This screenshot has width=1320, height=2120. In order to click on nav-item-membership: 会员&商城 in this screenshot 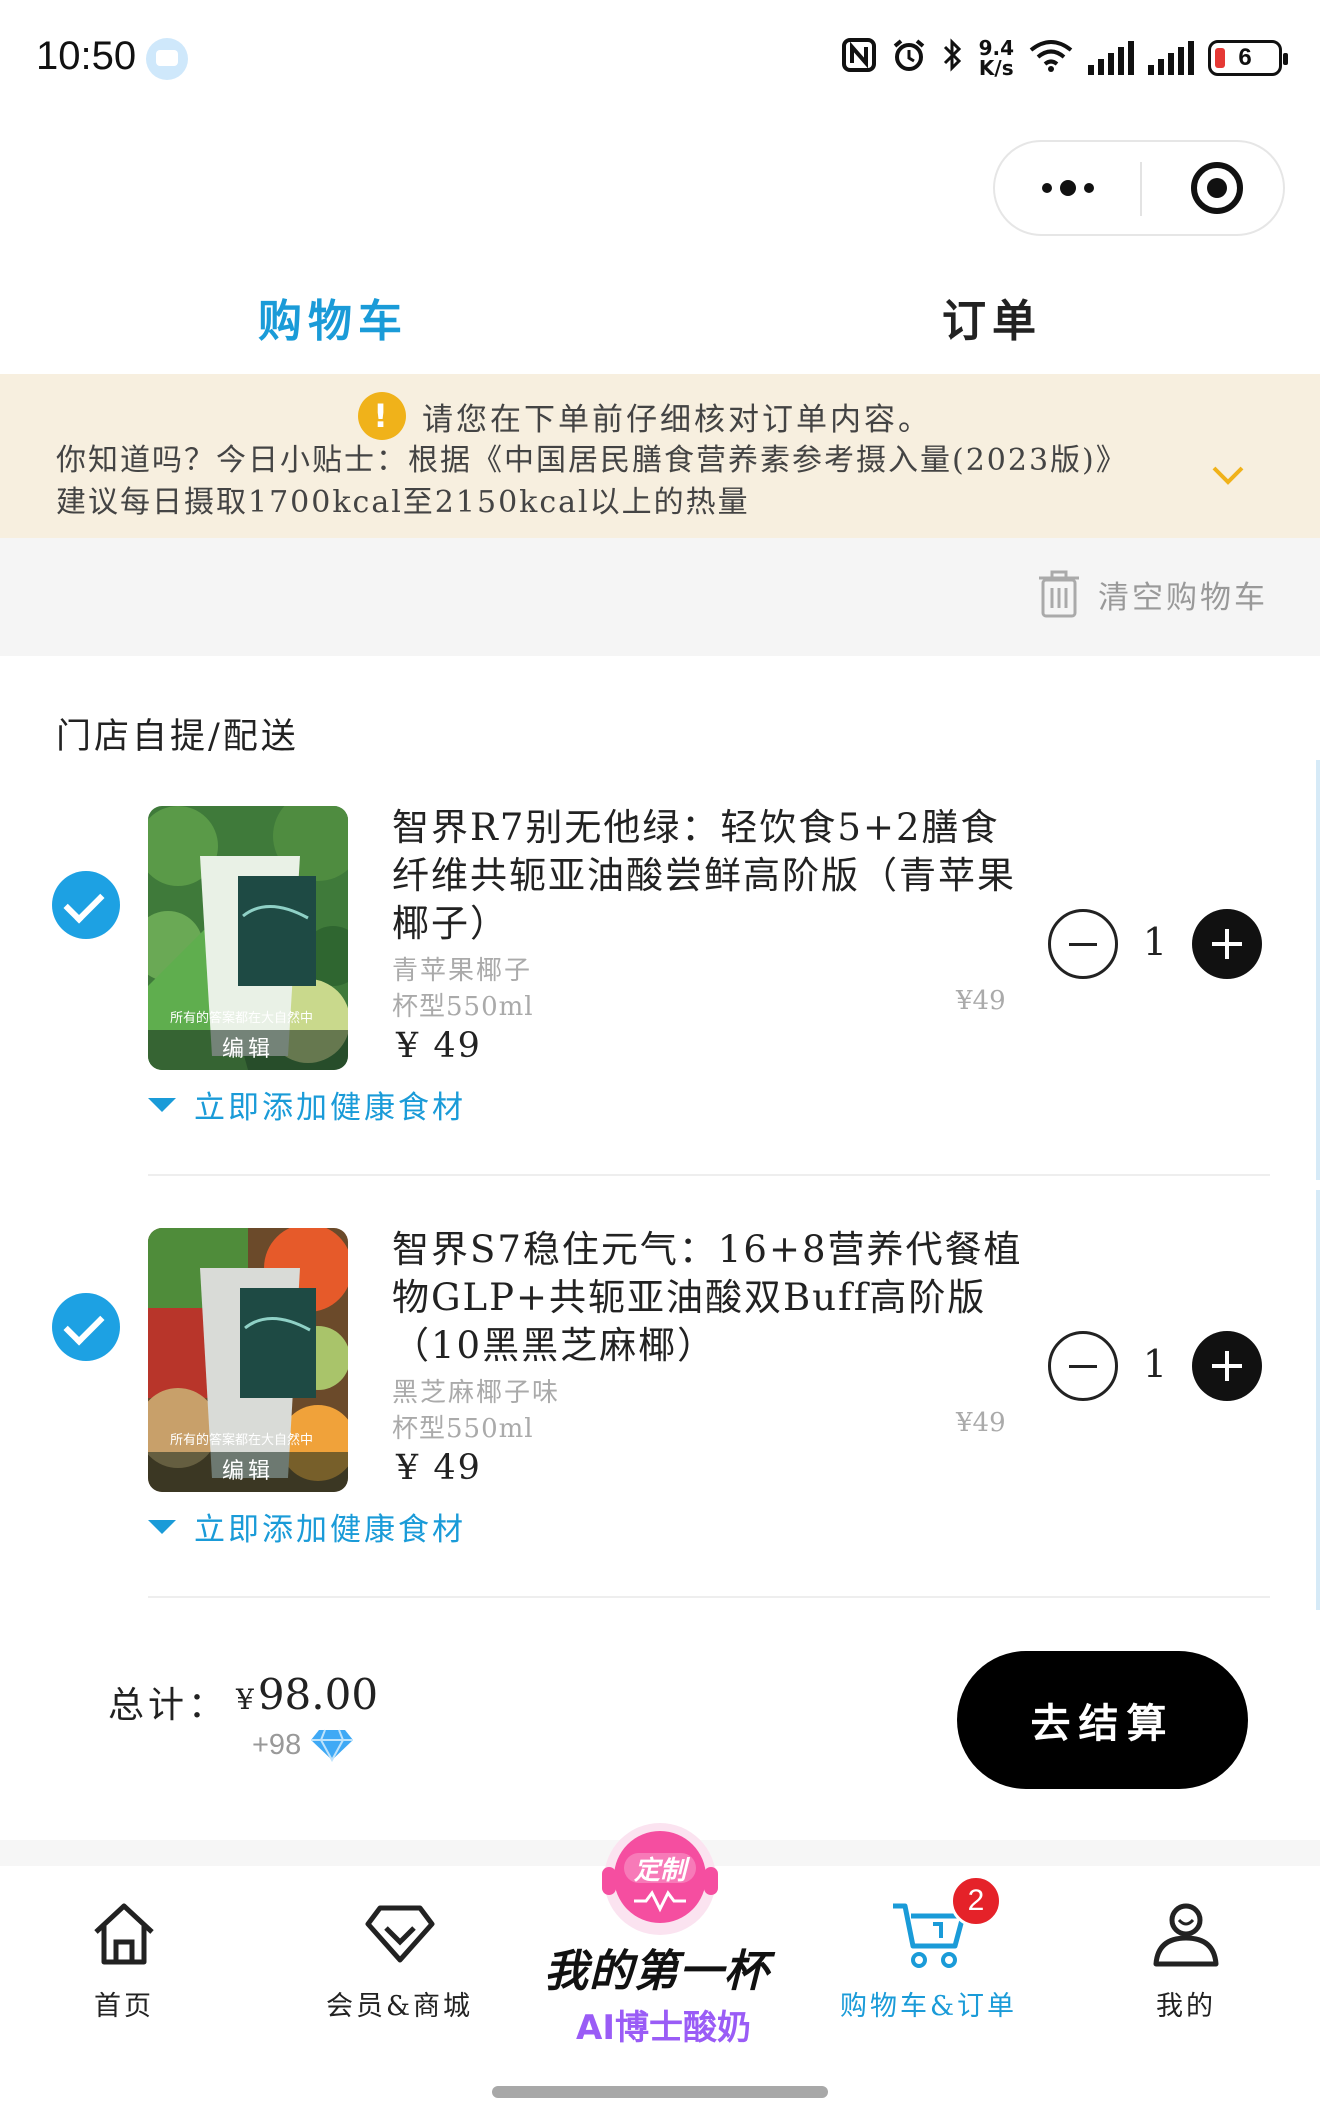, I will do `click(399, 1960)`.